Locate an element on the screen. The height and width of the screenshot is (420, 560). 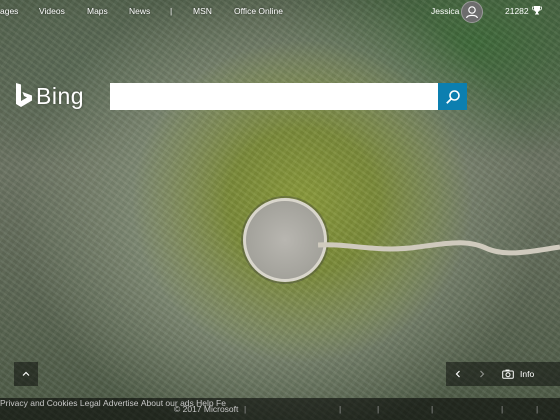
scroll-up-button is located at coordinates (26, 374).